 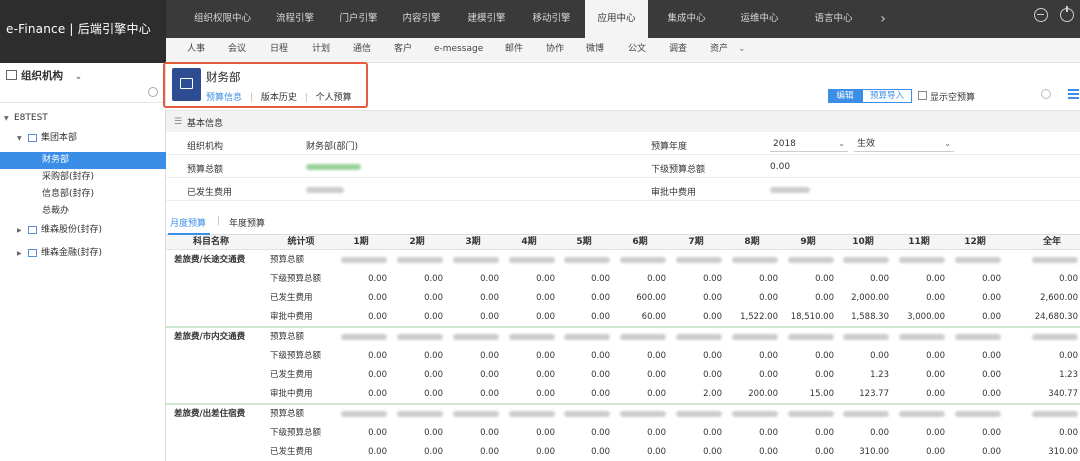 What do you see at coordinates (196, 50) in the screenshot?
I see `sub-tab-0: 人事` at bounding box center [196, 50].